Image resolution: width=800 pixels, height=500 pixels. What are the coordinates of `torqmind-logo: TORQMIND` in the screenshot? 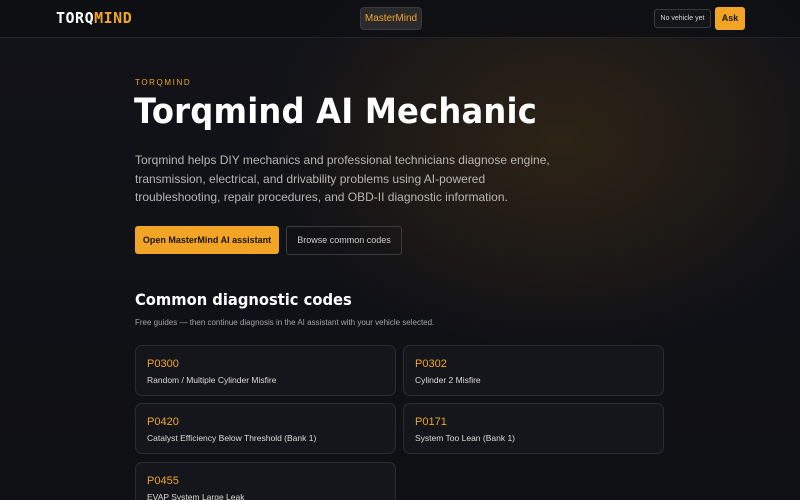 It's located at (94, 18).